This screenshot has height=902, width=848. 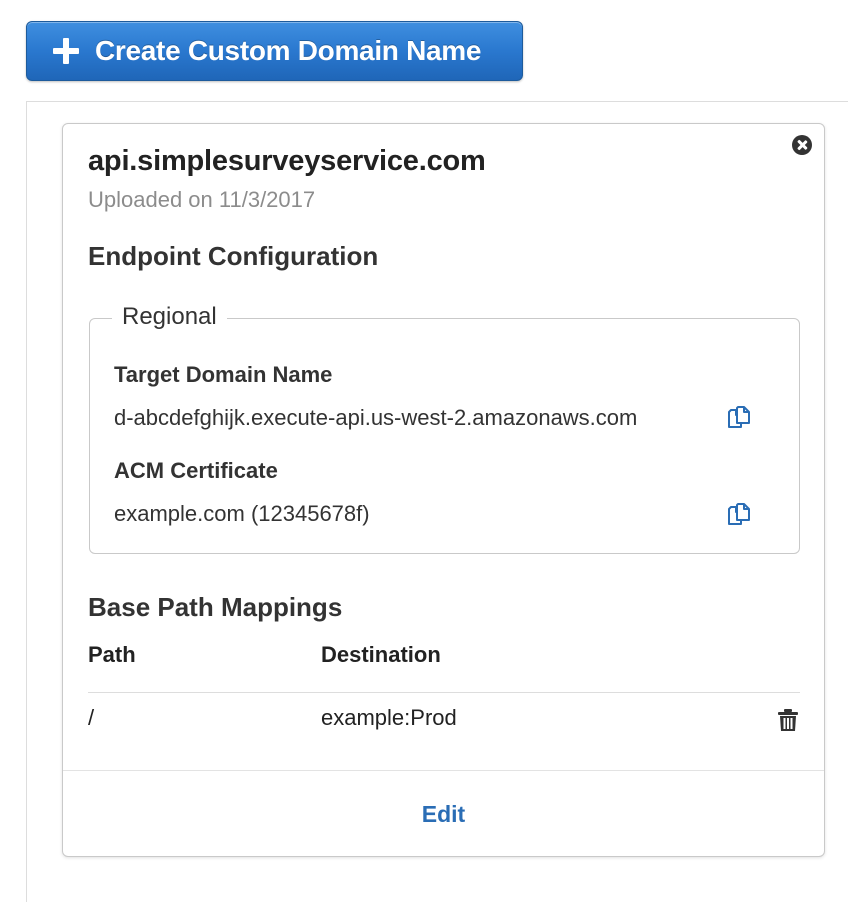 I want to click on card-footer-divider, so click(x=443, y=770).